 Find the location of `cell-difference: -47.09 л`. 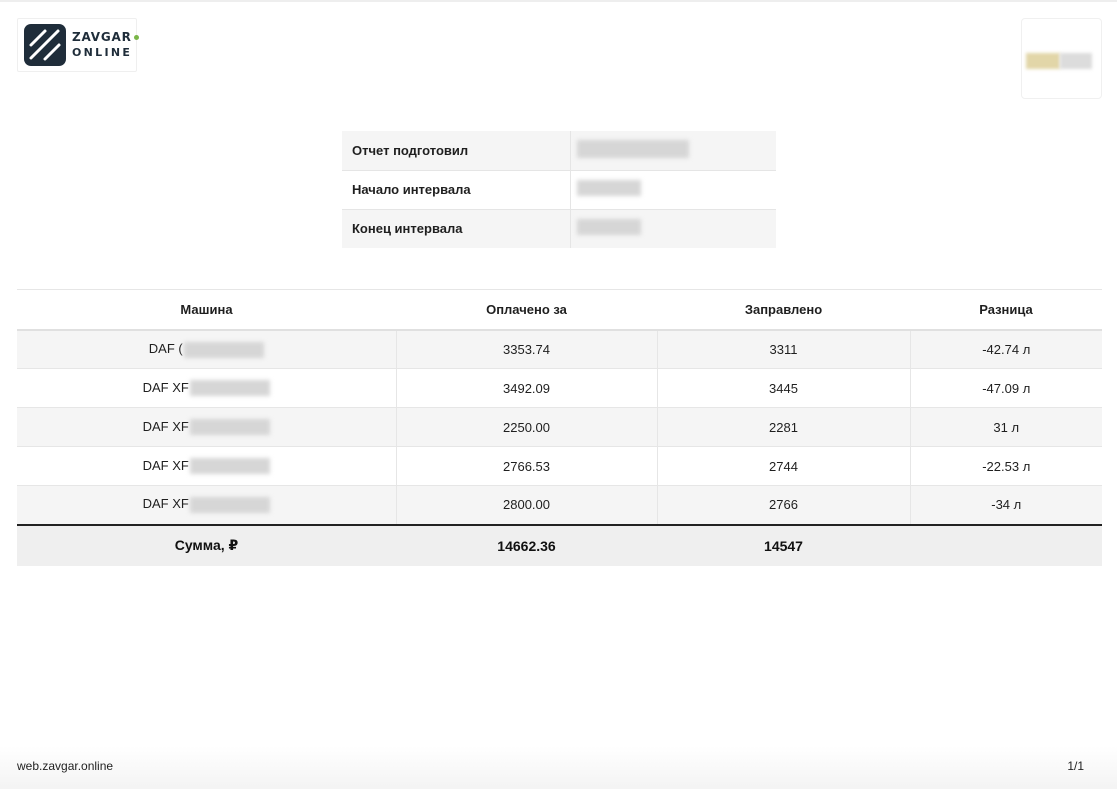

cell-difference: -47.09 л is located at coordinates (1005, 388).